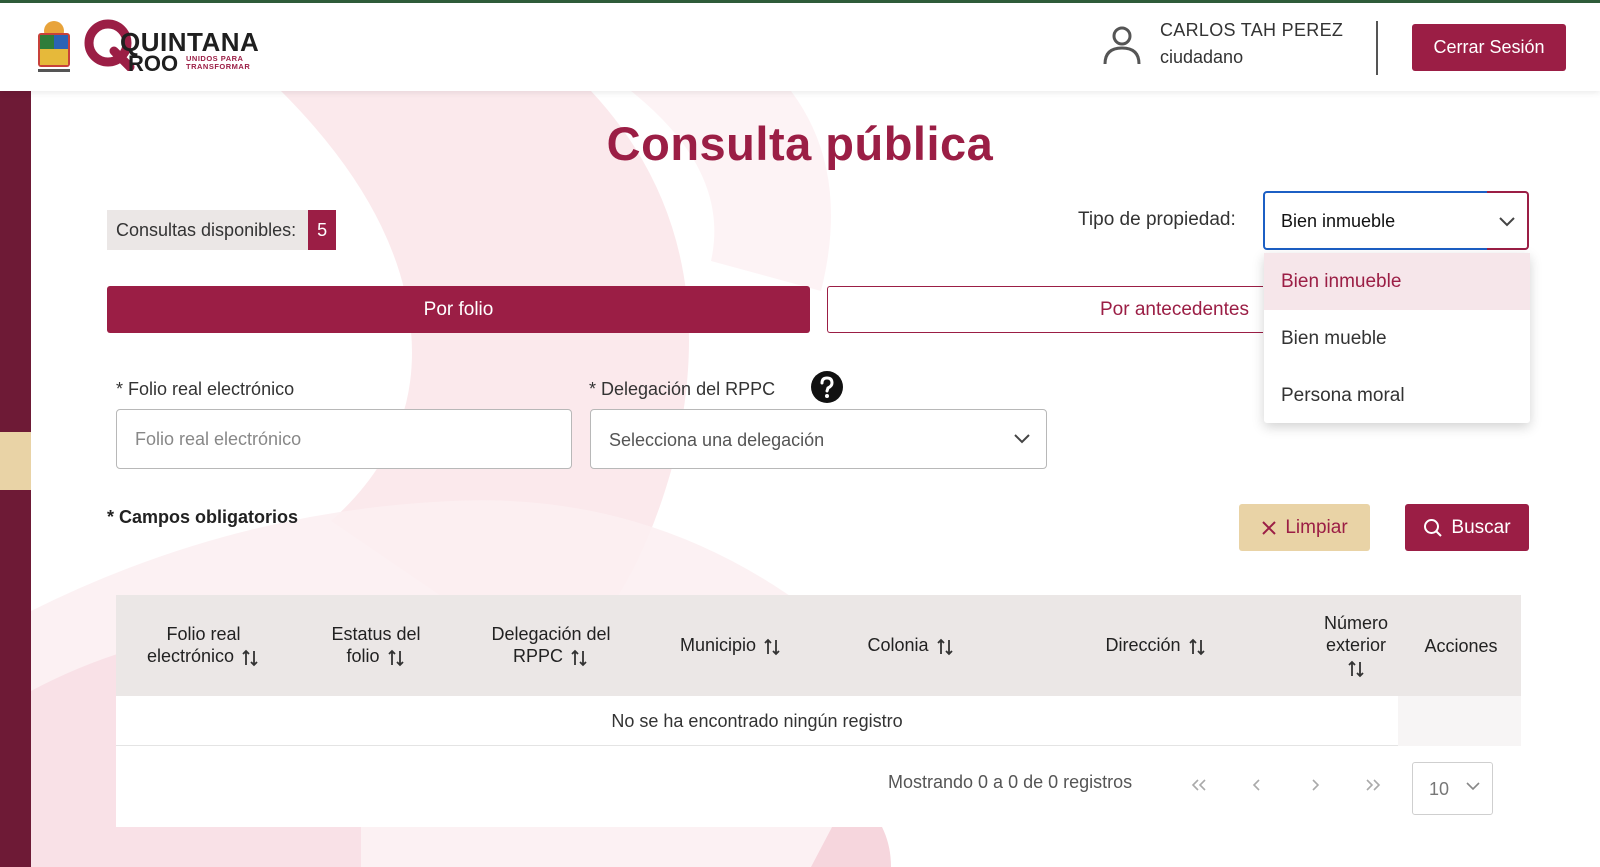 The height and width of the screenshot is (867, 1600). I want to click on close-icon, so click(1269, 527).